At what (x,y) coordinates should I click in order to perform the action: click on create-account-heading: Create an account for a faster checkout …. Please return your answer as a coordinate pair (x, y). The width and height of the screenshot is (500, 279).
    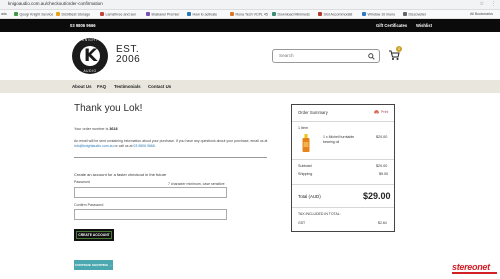
    Looking at the image, I should click on (120, 174).